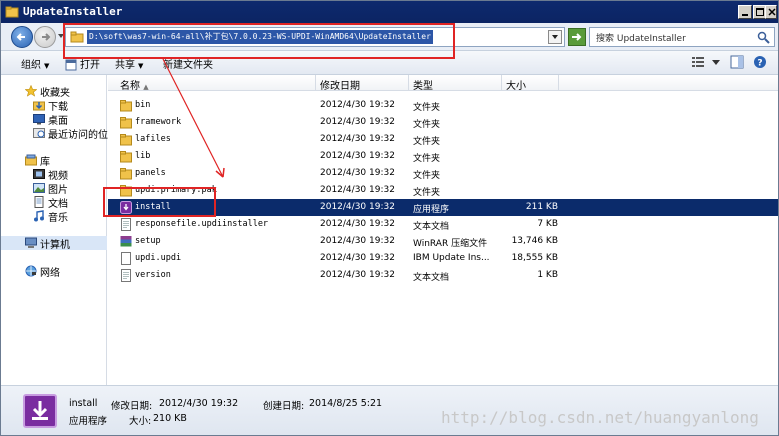  What do you see at coordinates (193, 118) in the screenshot?
I see `annotation-arrow` at bounding box center [193, 118].